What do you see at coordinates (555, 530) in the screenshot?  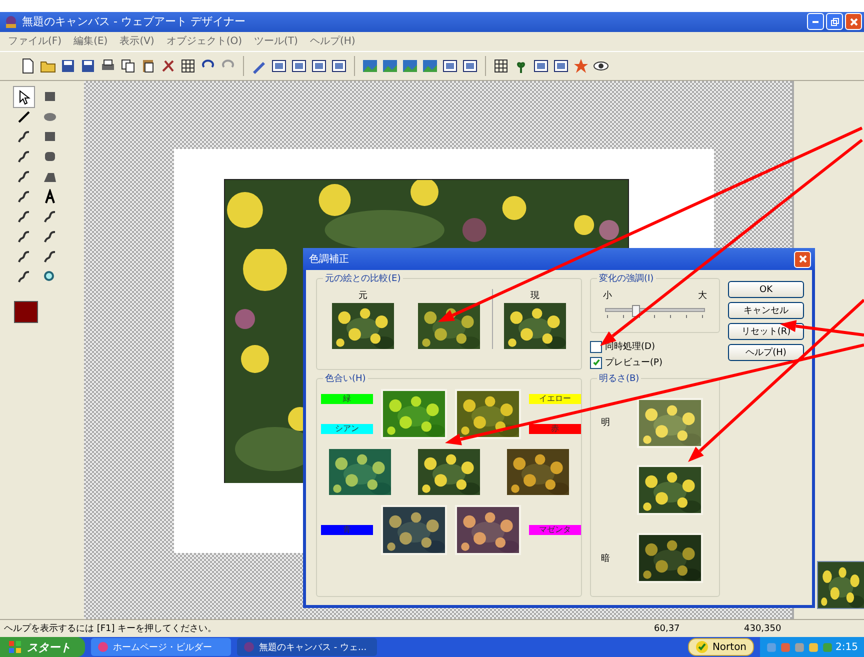 I see `color-label: マゼンタ` at bounding box center [555, 530].